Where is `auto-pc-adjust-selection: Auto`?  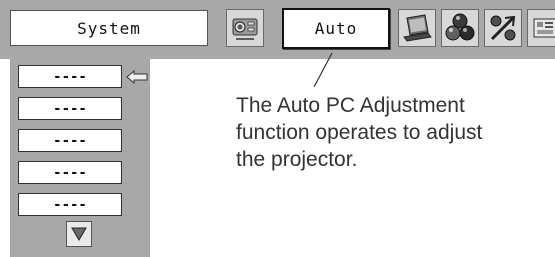 auto-pc-adjust-selection: Auto is located at coordinates (336, 28).